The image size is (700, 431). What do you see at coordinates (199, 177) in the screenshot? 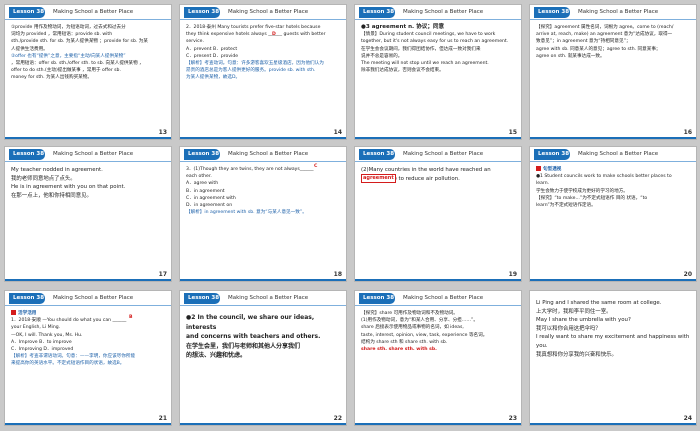
I see `text-line: each other.` at bounding box center [199, 177].